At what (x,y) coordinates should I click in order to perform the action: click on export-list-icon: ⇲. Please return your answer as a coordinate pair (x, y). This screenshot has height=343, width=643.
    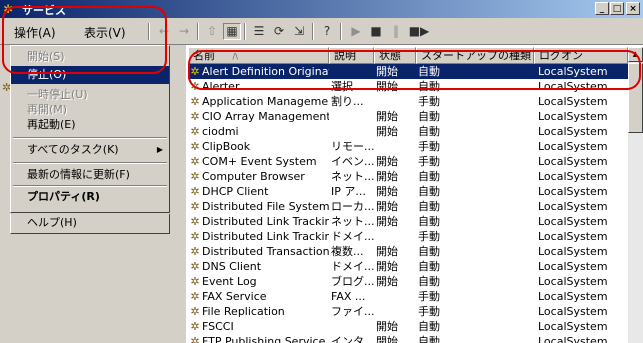
    Looking at the image, I should click on (299, 31).